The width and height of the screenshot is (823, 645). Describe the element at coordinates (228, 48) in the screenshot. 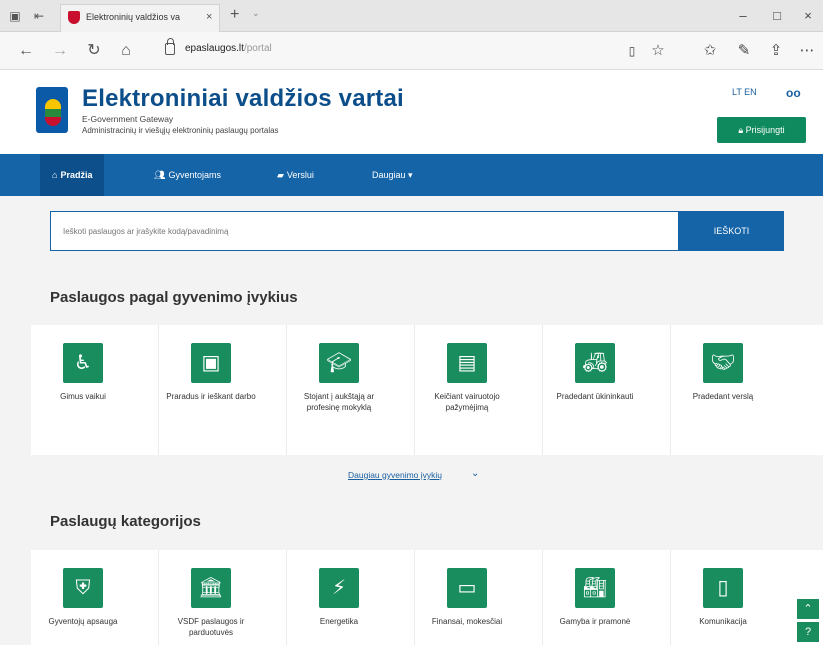

I see `url-text: epaslaugos.lt/portal` at that location.